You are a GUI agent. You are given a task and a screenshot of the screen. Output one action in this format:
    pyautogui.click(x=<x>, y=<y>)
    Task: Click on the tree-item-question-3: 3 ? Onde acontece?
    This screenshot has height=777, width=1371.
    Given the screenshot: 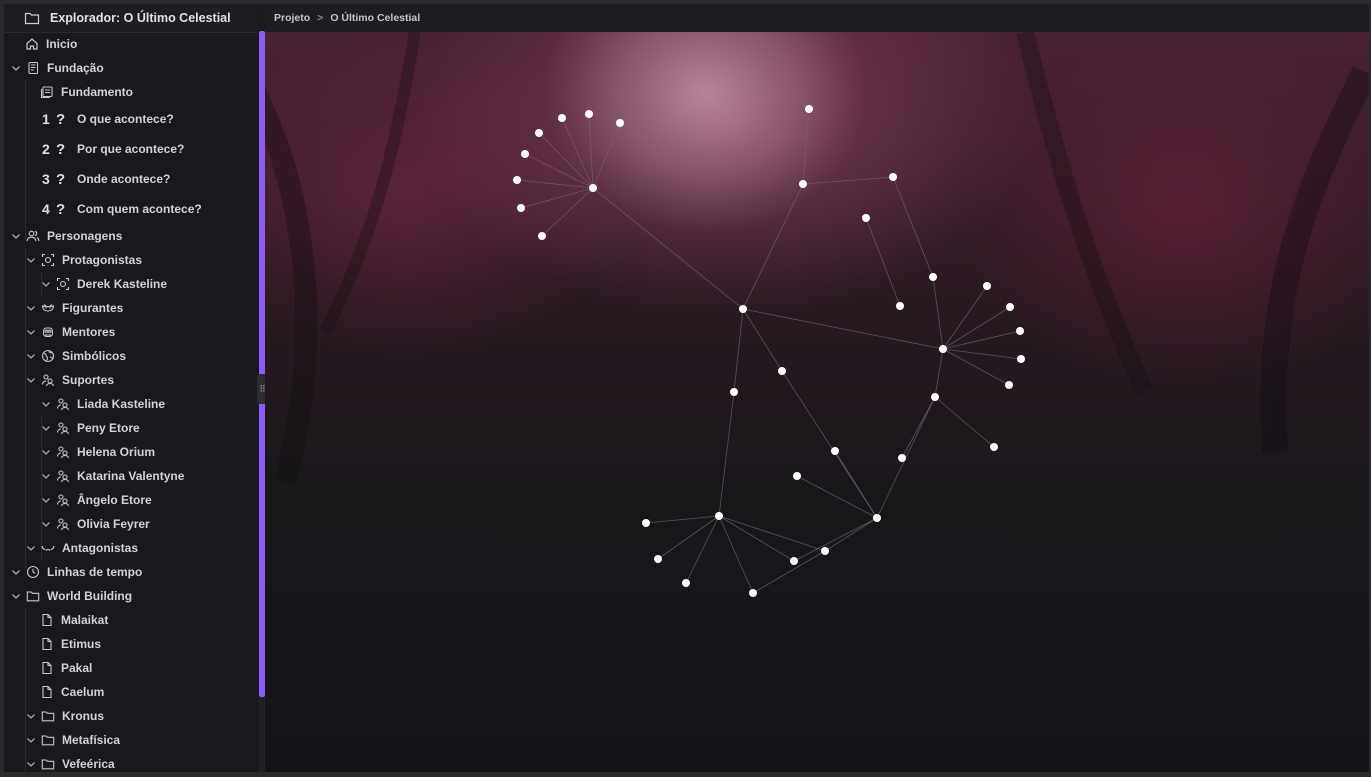 What is the action you would take?
    pyautogui.click(x=131, y=179)
    